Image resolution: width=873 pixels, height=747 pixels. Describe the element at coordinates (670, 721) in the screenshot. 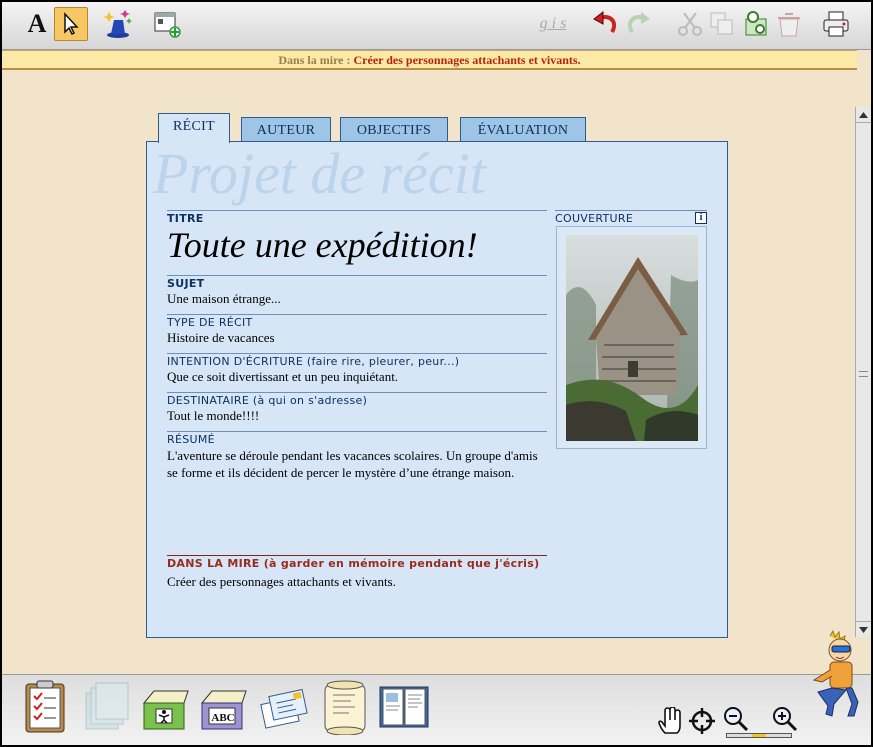

I see `hand-icon` at that location.